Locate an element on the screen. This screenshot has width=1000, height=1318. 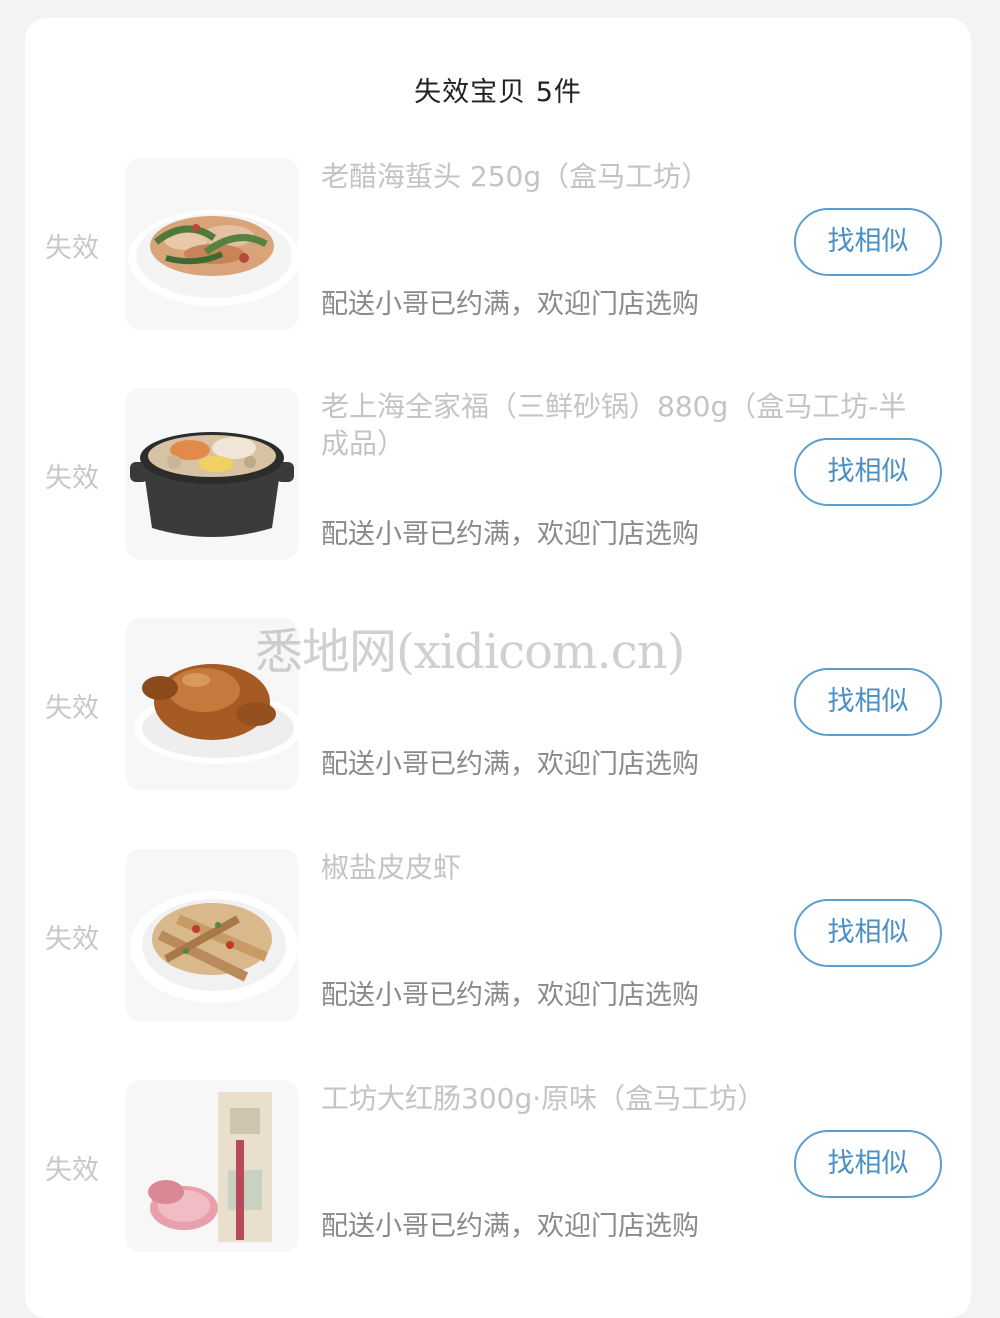
product-name: 椒盐皮皮虾 is located at coordinates (391, 867).